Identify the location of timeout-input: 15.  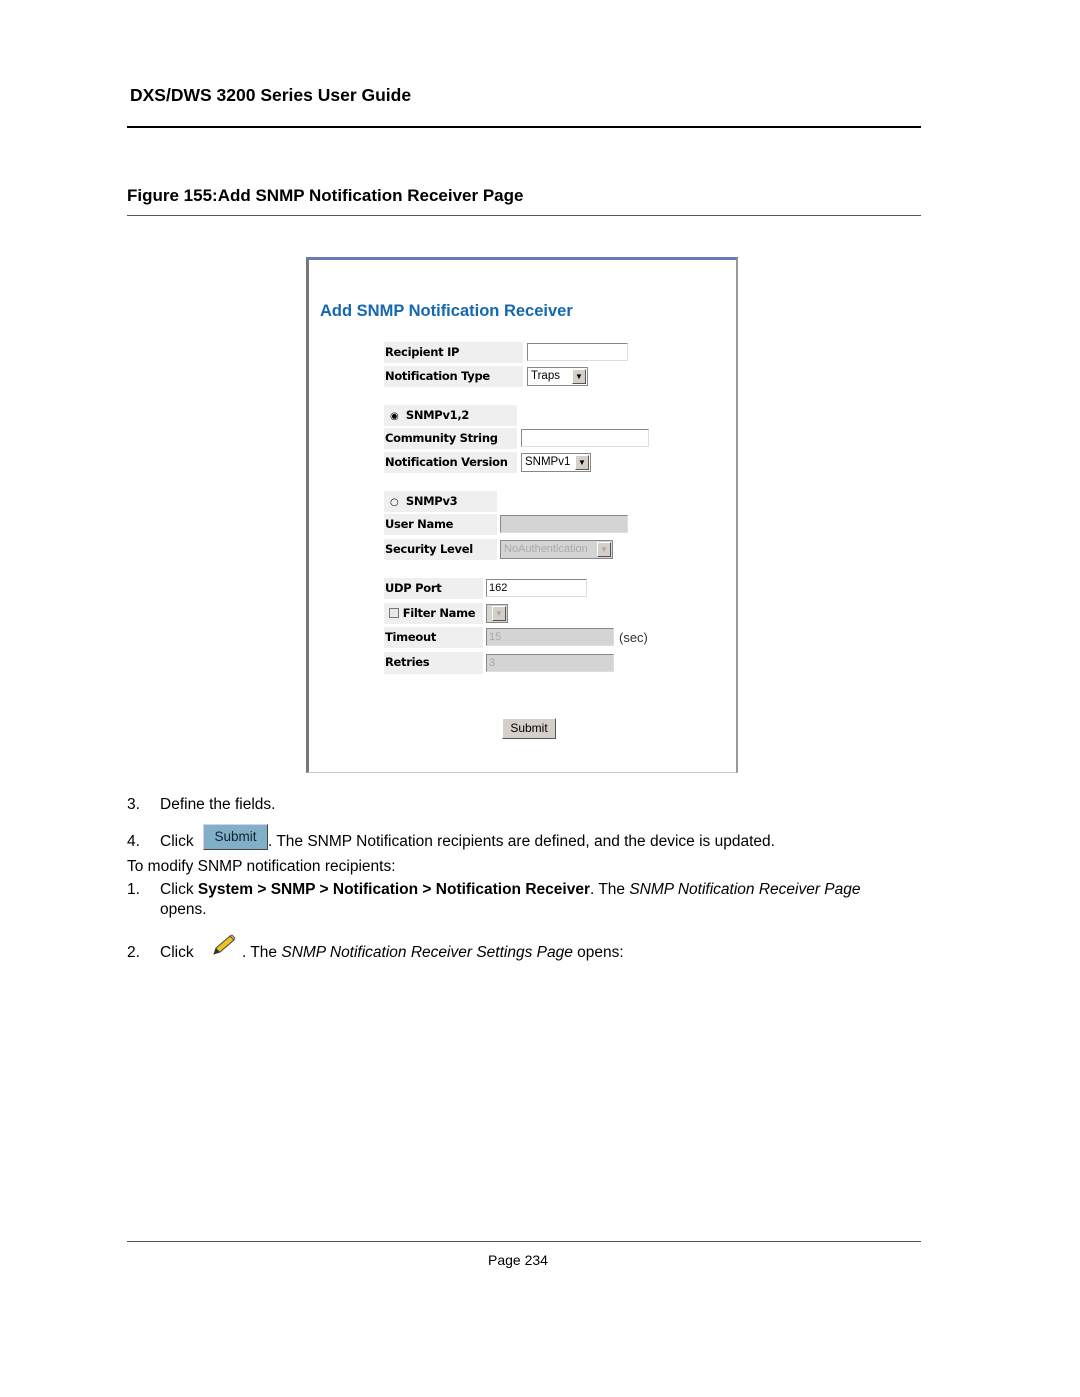
(550, 637).